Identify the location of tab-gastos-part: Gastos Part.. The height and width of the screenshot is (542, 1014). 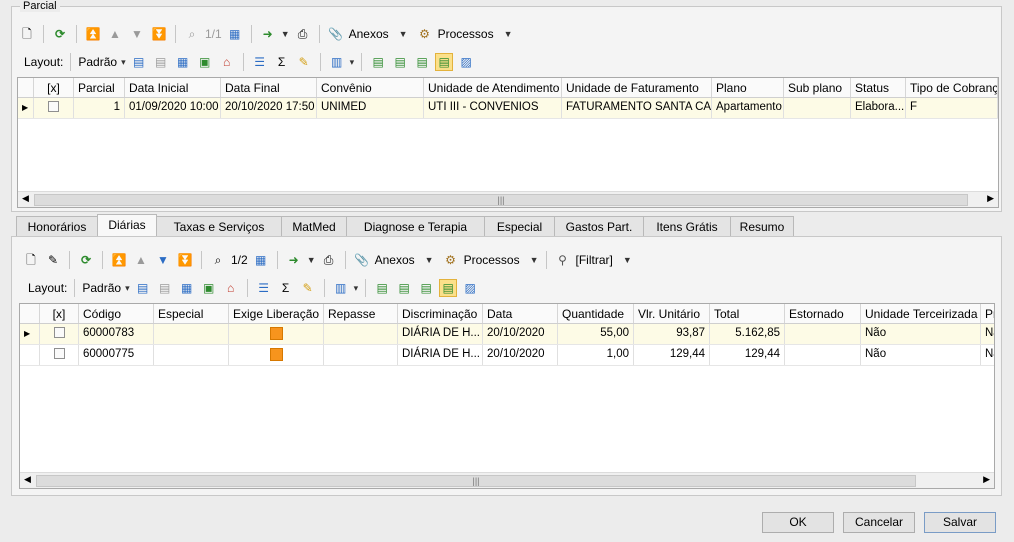
(599, 226).